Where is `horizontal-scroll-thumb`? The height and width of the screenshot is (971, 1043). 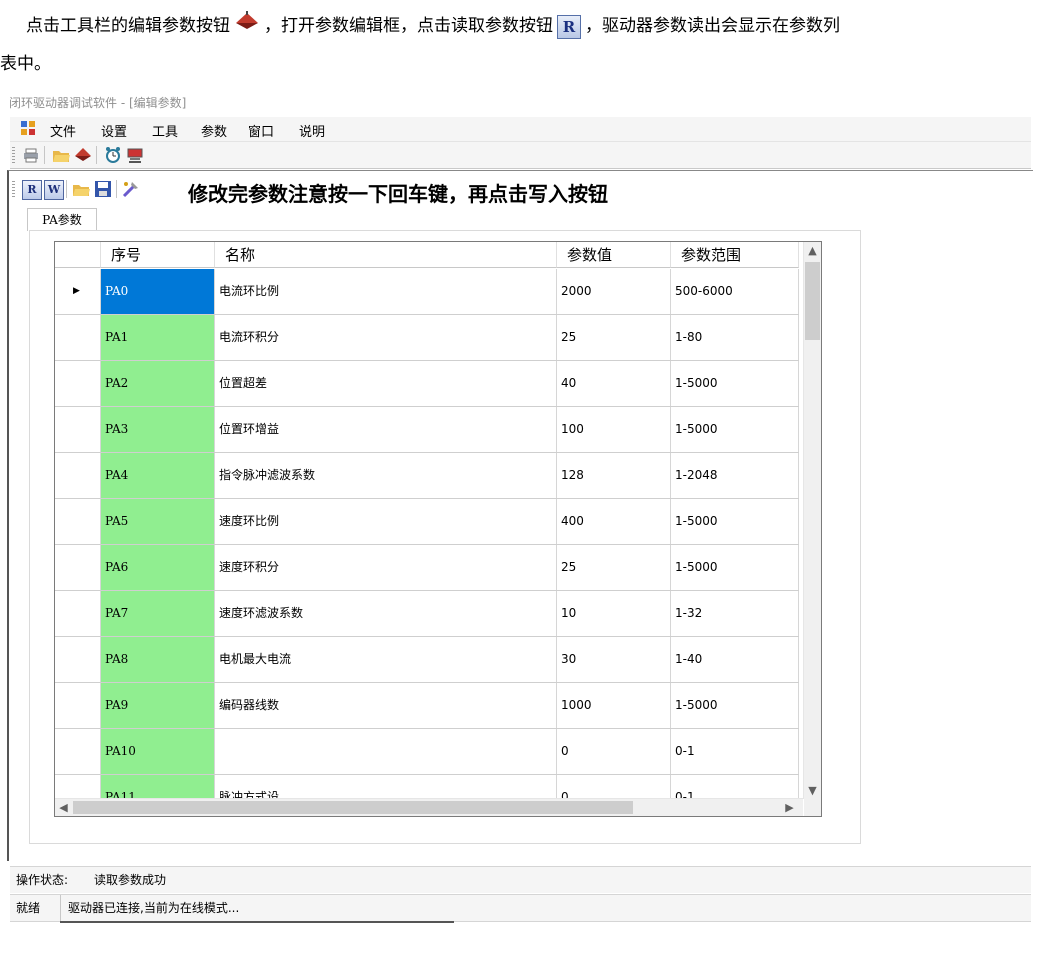 horizontal-scroll-thumb is located at coordinates (353, 807).